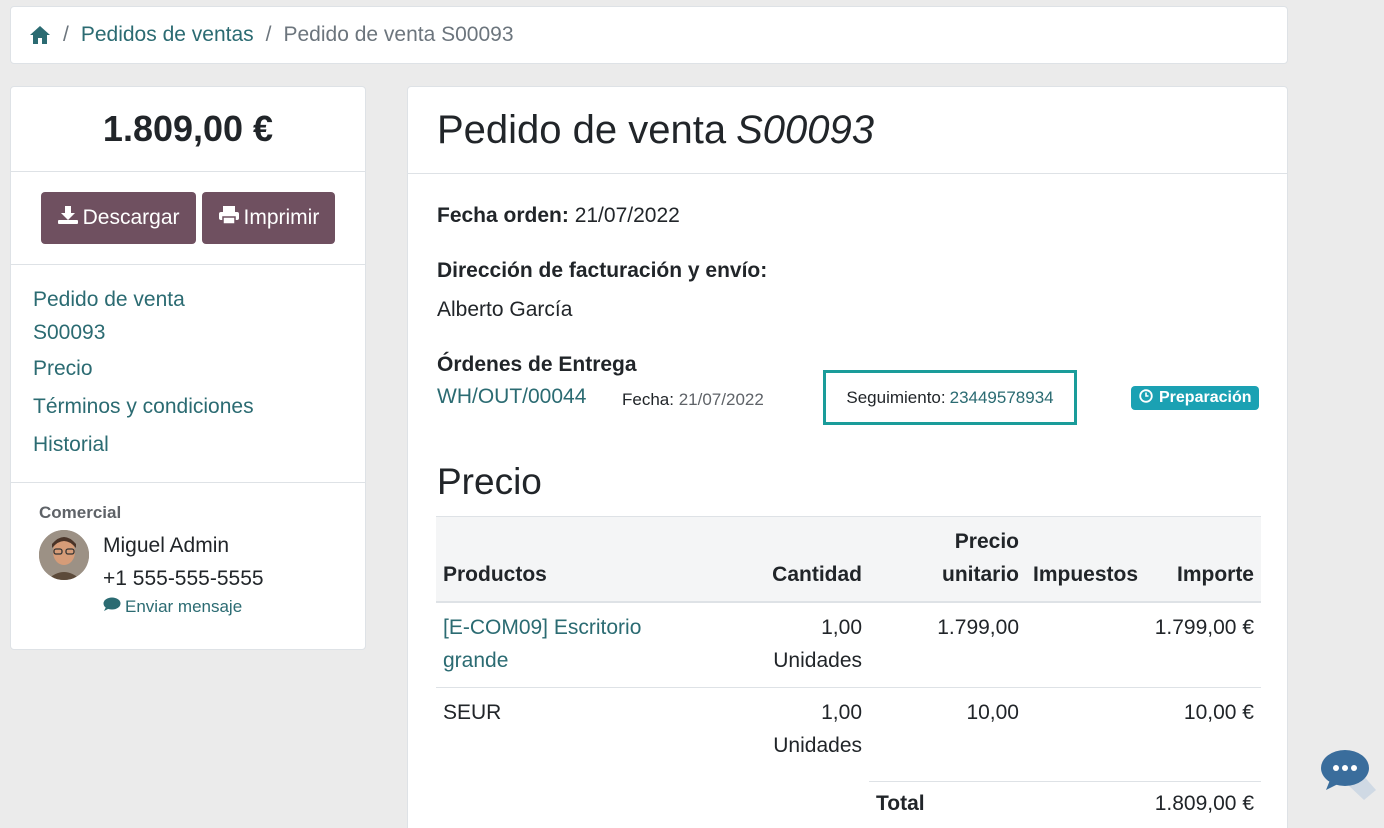 This screenshot has height=828, width=1384. I want to click on product-name-l2: grande, so click(476, 660).